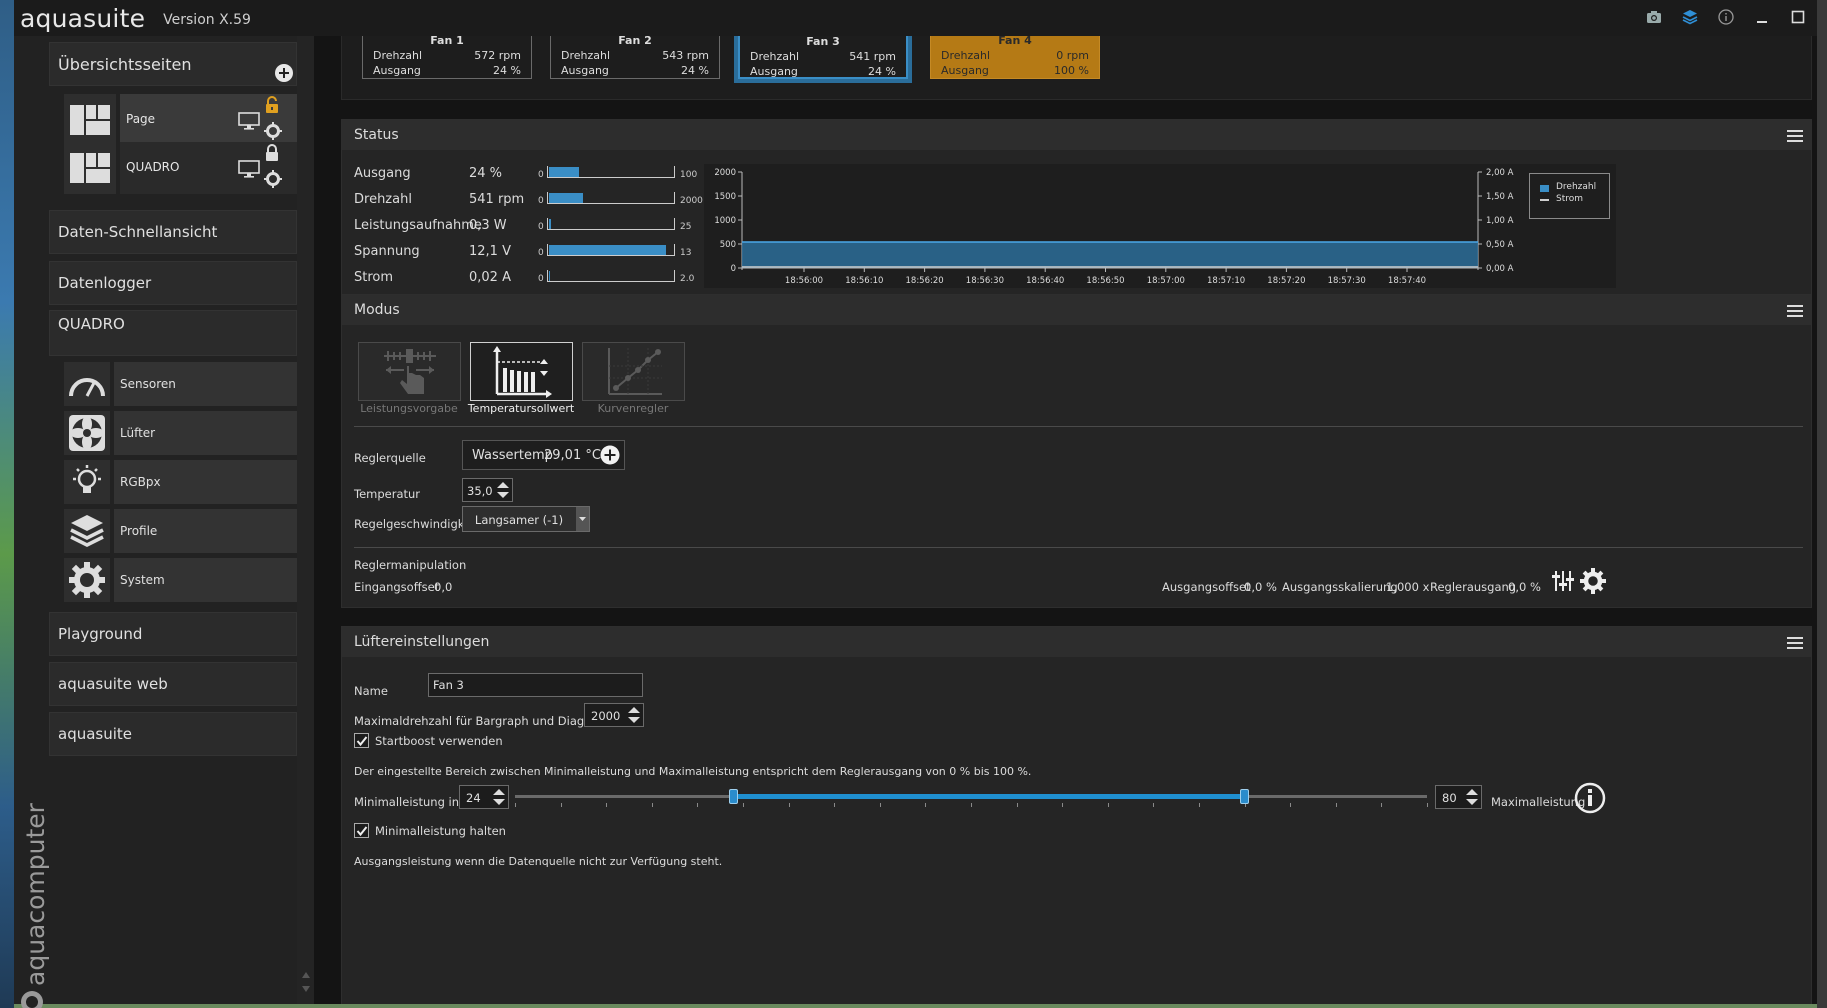 The image size is (1827, 1008). I want to click on chart-right-tick-label: 0,50 A, so click(1500, 245).